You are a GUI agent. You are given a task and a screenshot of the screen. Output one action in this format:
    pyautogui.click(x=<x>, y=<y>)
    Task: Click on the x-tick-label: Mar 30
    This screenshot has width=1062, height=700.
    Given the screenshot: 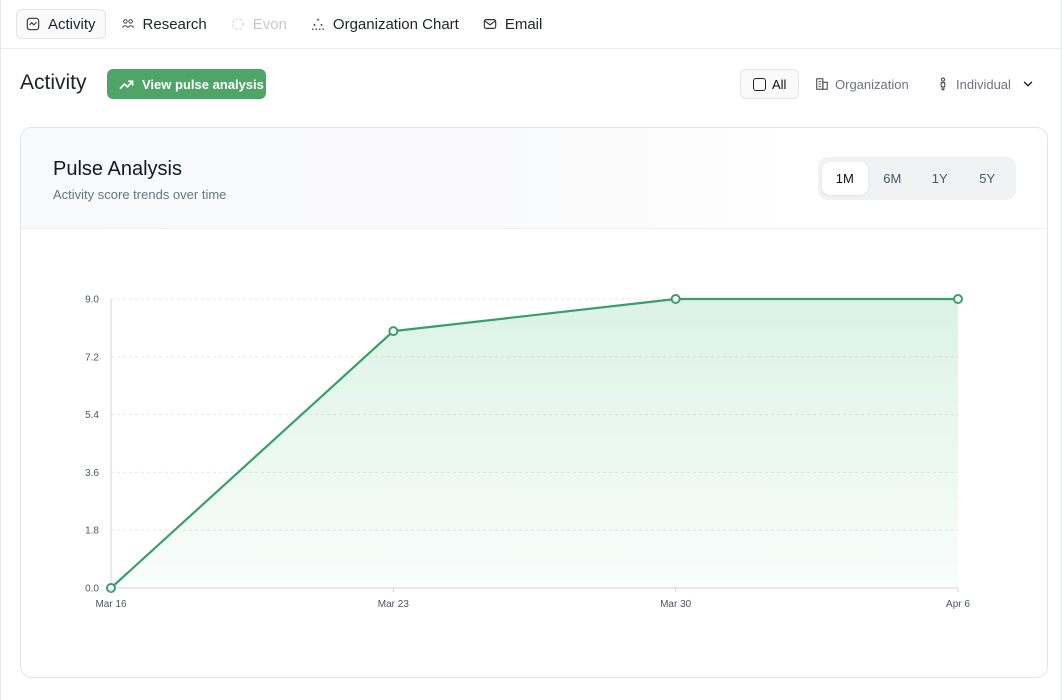 What is the action you would take?
    pyautogui.click(x=676, y=604)
    